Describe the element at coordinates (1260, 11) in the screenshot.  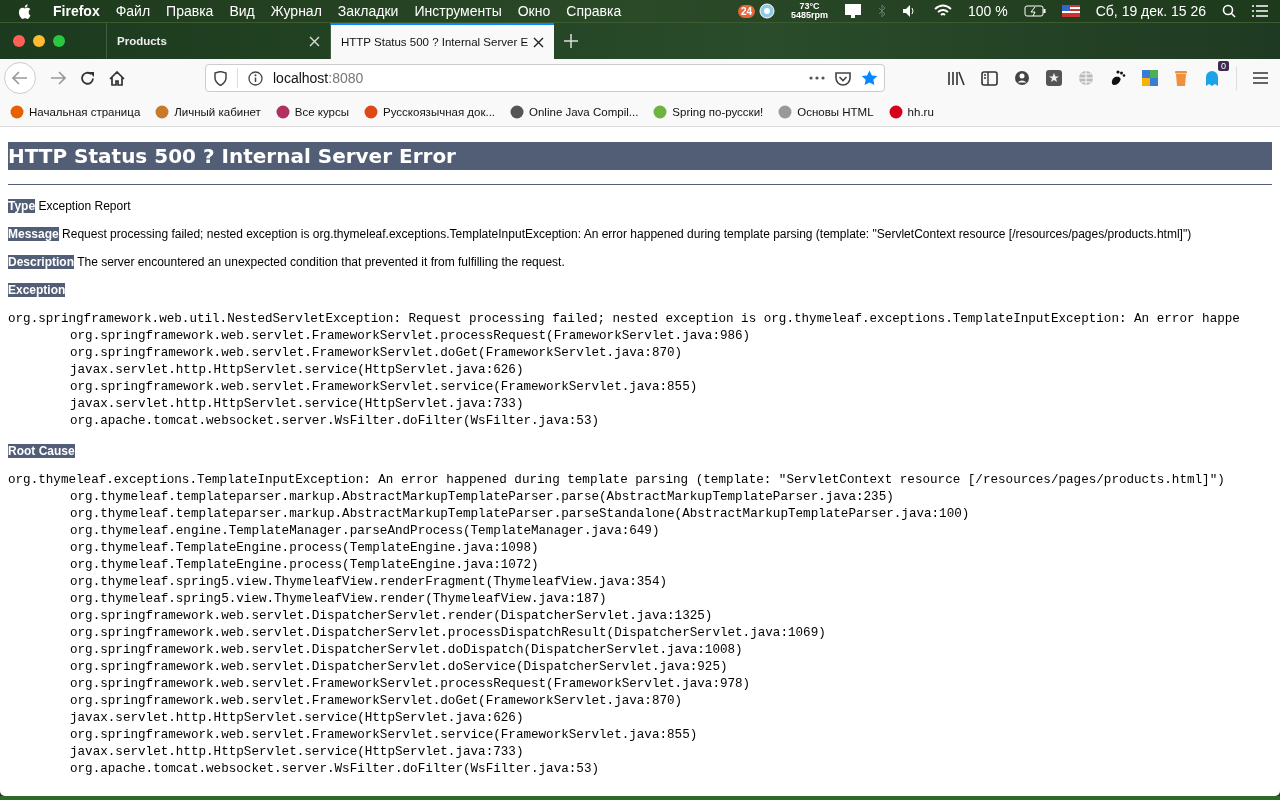
I see `list-icon` at that location.